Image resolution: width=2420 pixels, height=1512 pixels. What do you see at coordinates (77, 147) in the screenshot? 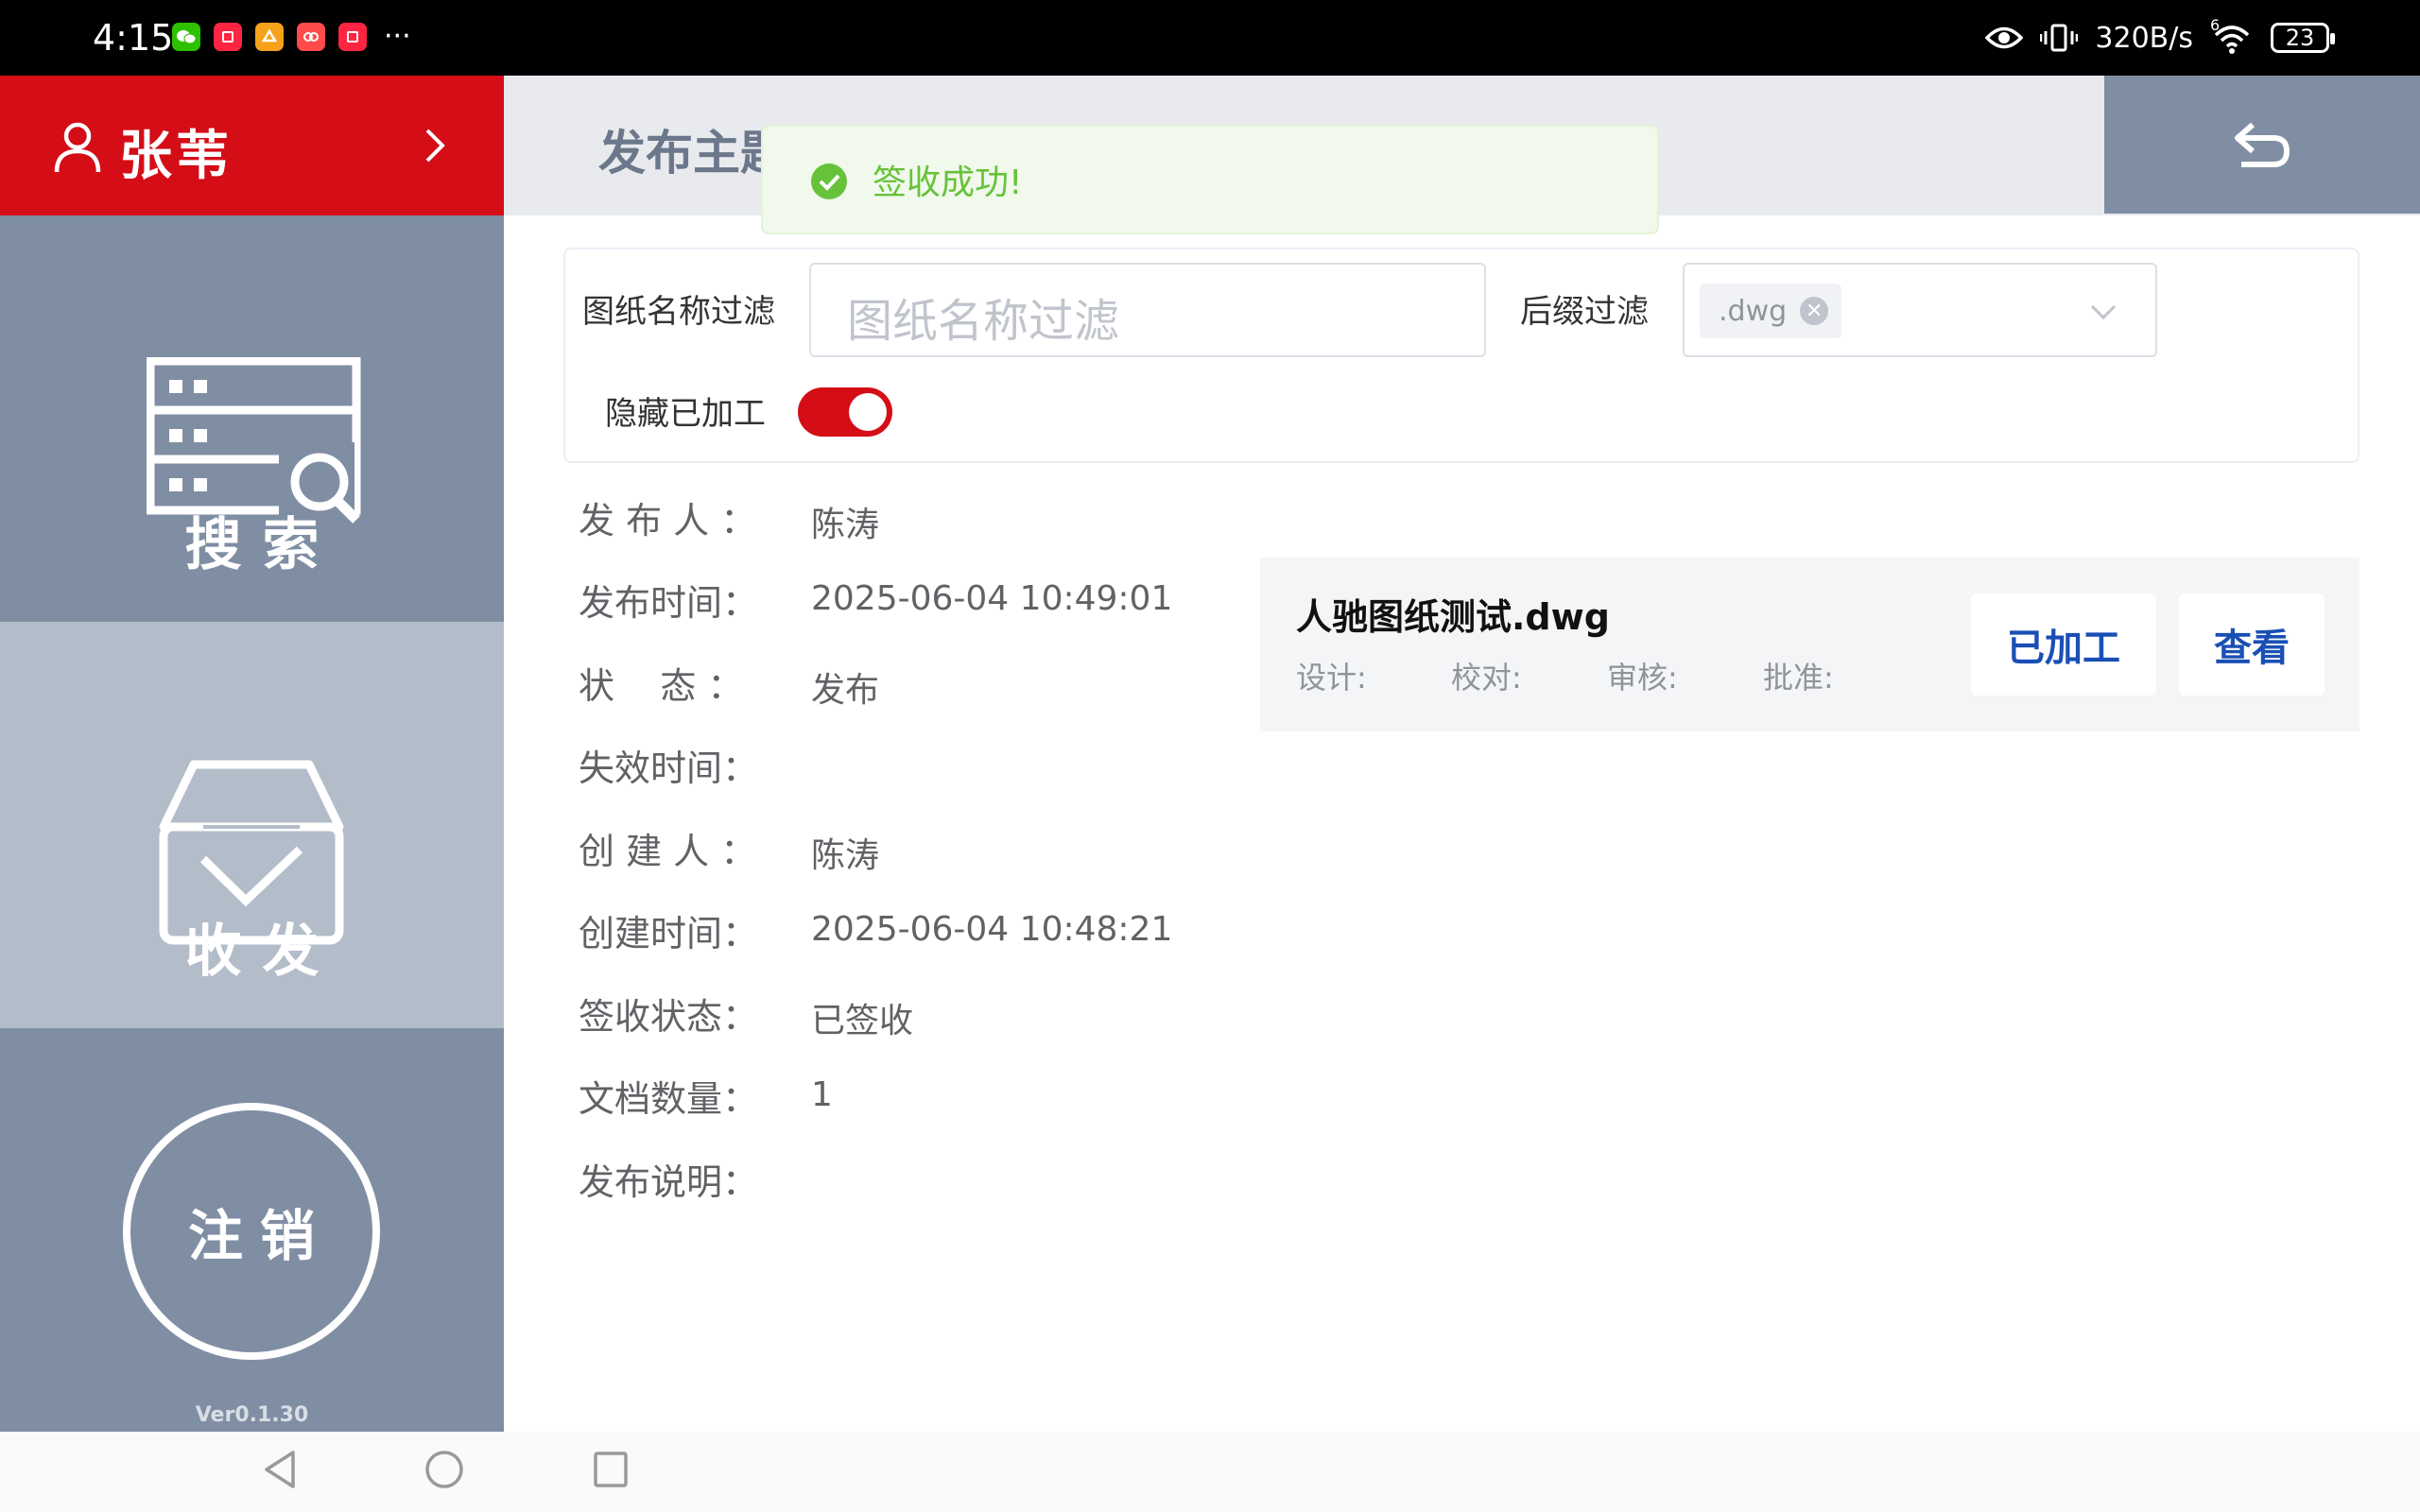
I see `user-icon` at bounding box center [77, 147].